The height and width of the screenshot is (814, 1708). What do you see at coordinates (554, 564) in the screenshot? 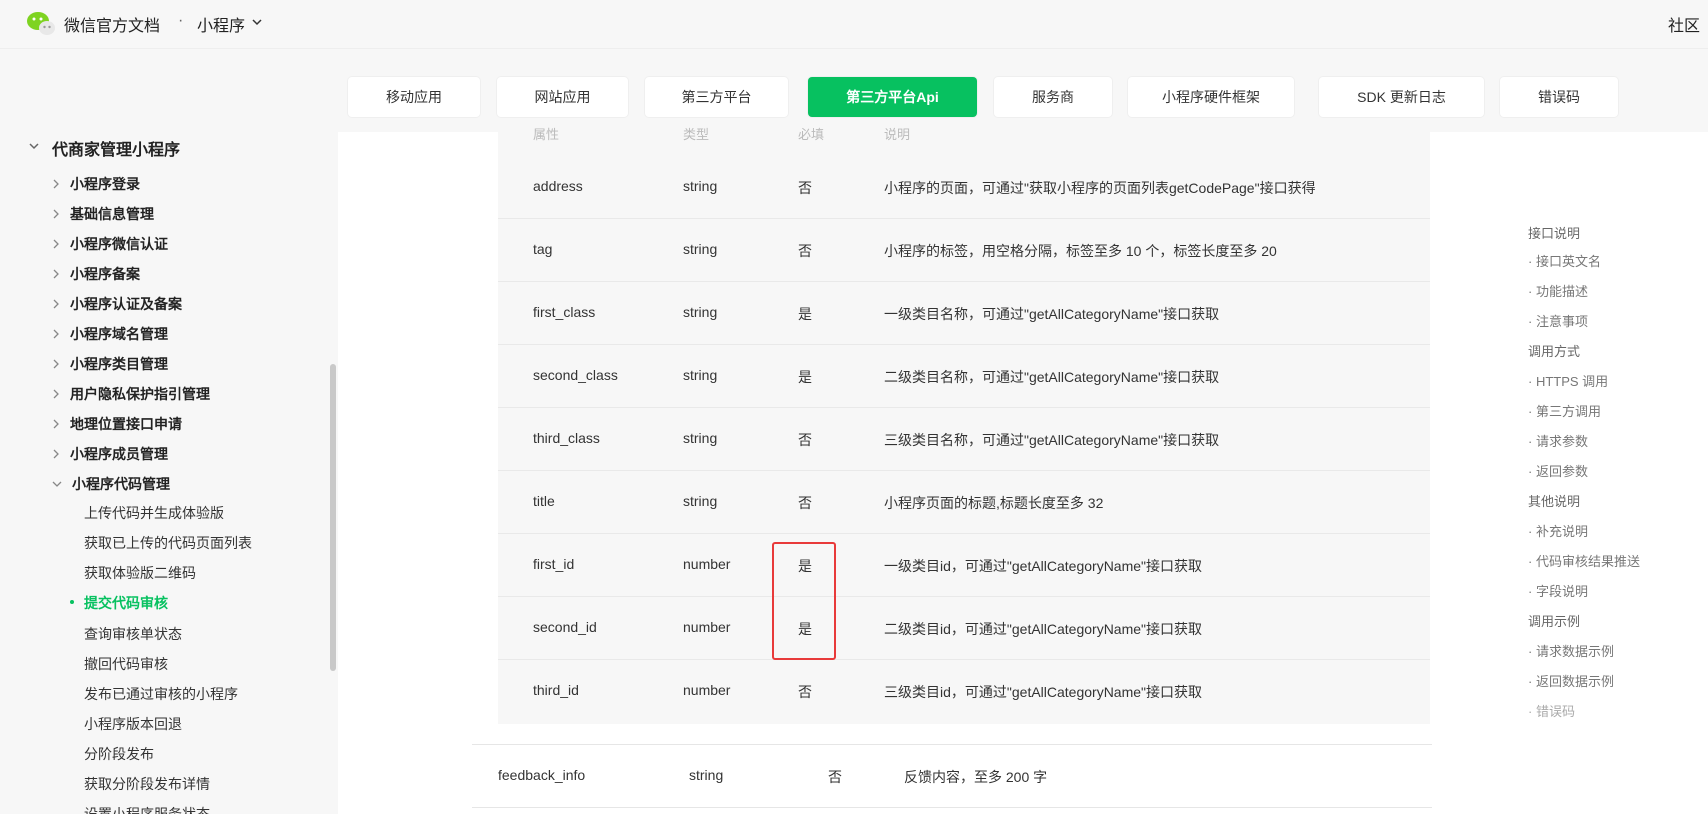
I see `cell-name: first_id` at bounding box center [554, 564].